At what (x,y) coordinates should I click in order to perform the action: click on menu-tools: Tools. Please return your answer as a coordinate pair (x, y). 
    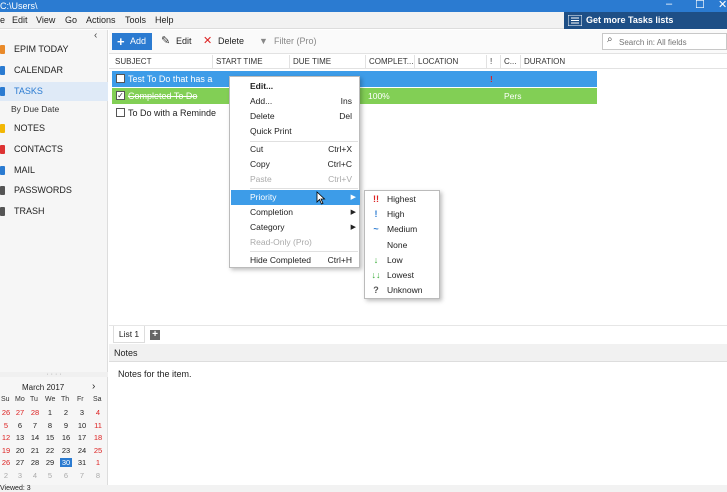
    Looking at the image, I should click on (135, 20).